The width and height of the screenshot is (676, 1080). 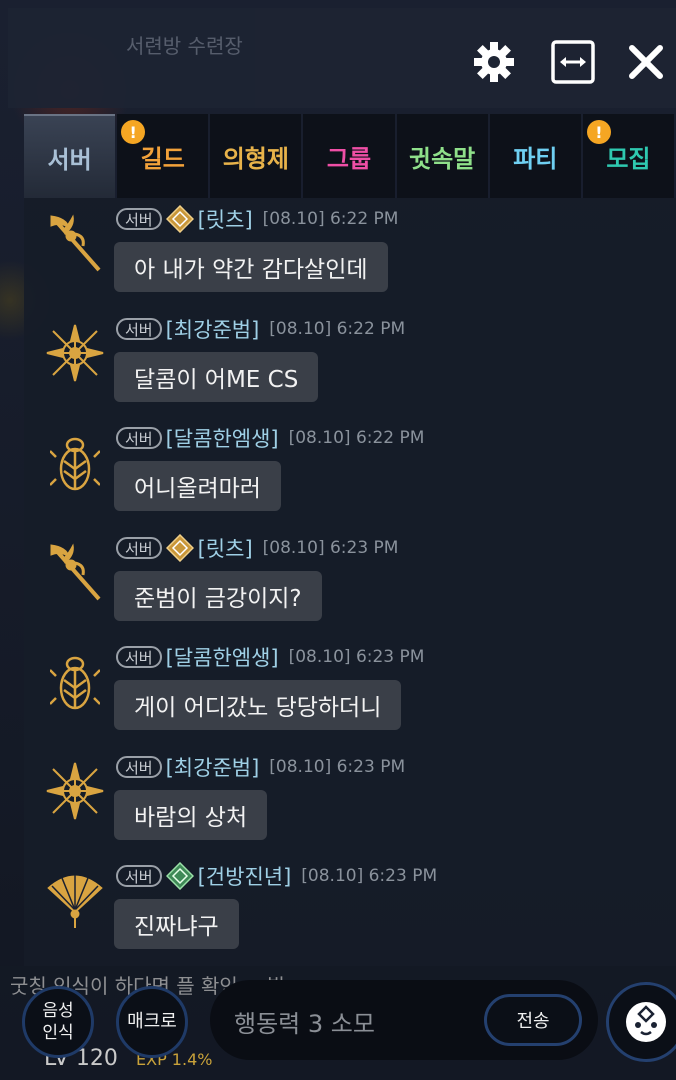 I want to click on tab-party: 파티, so click(x=535, y=156).